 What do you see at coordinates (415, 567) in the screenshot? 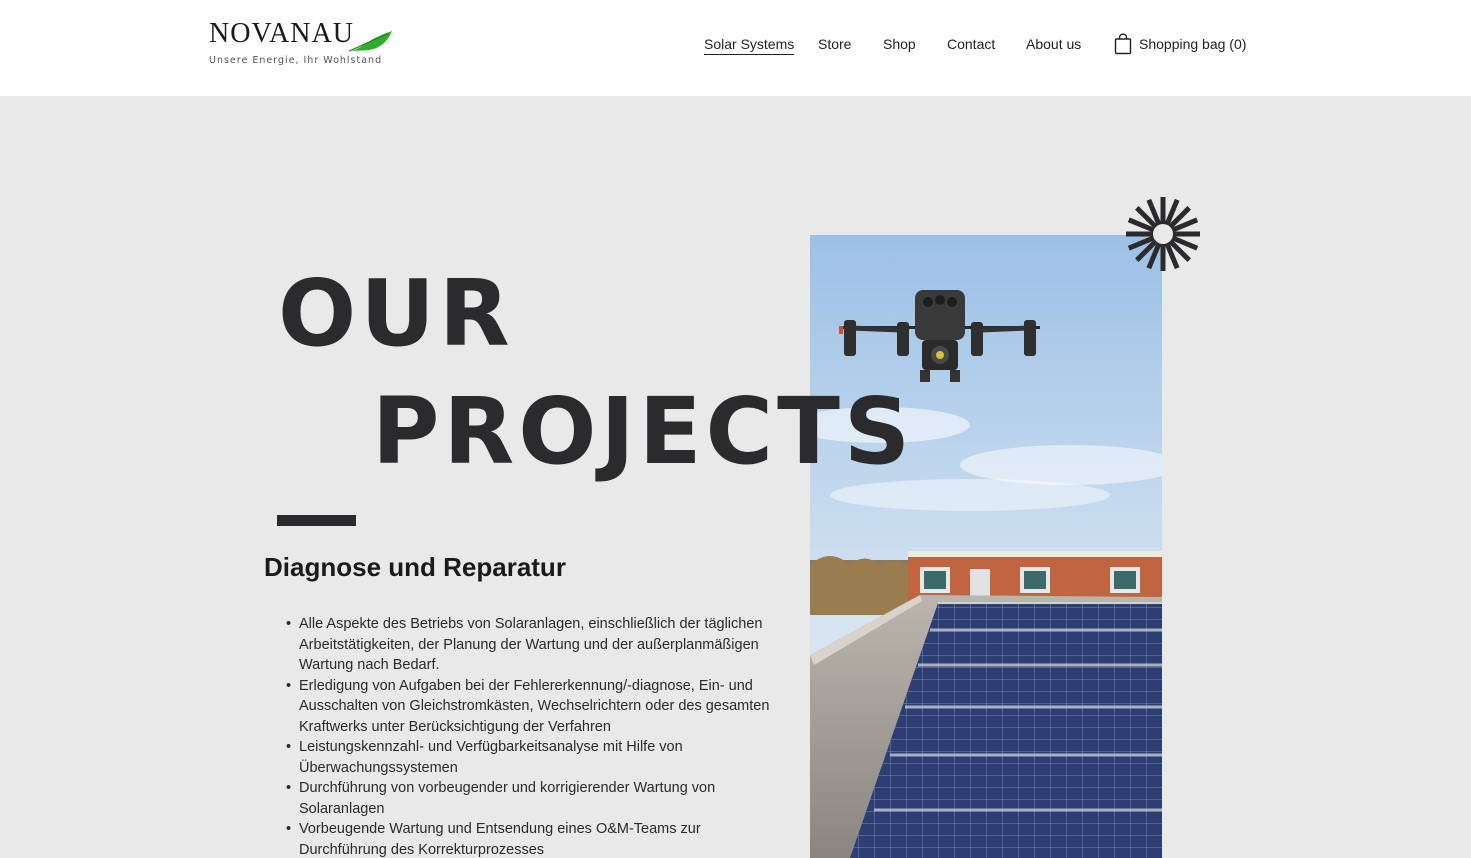
I see `section-title: Diagnose und Reparatur` at bounding box center [415, 567].